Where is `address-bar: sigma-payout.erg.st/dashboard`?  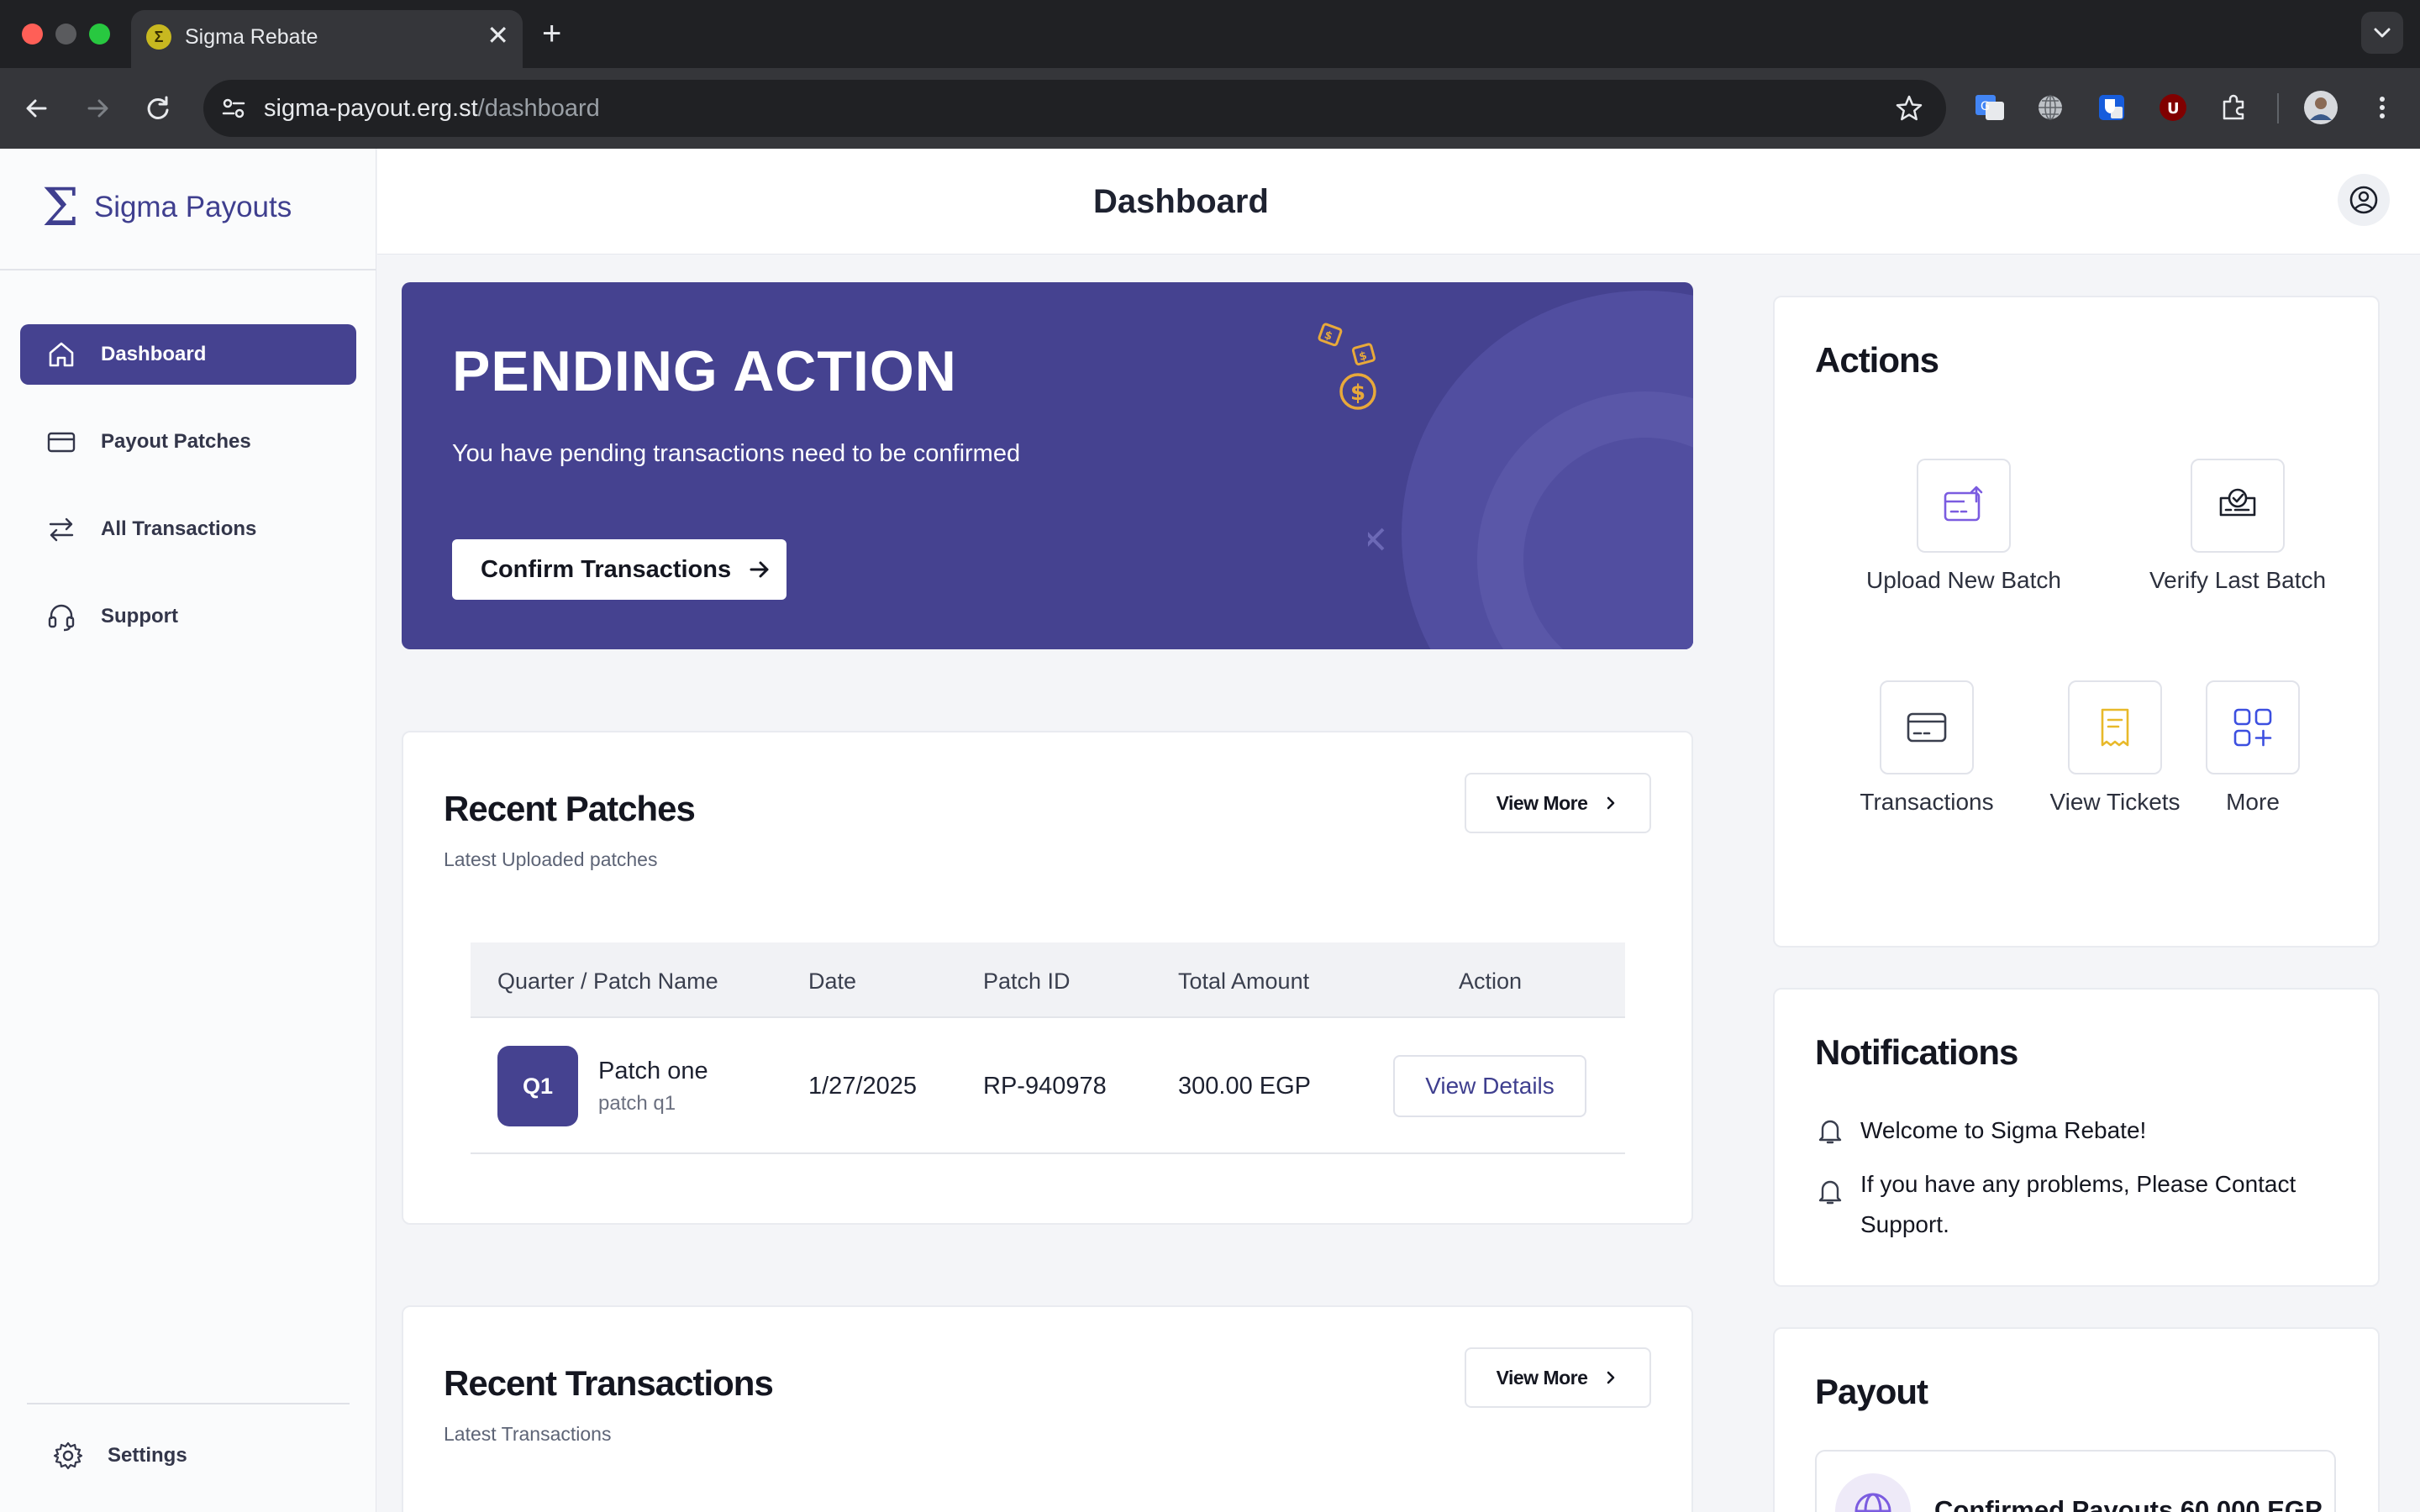
address-bar: sigma-payout.erg.st/dashboard is located at coordinates (1074, 108).